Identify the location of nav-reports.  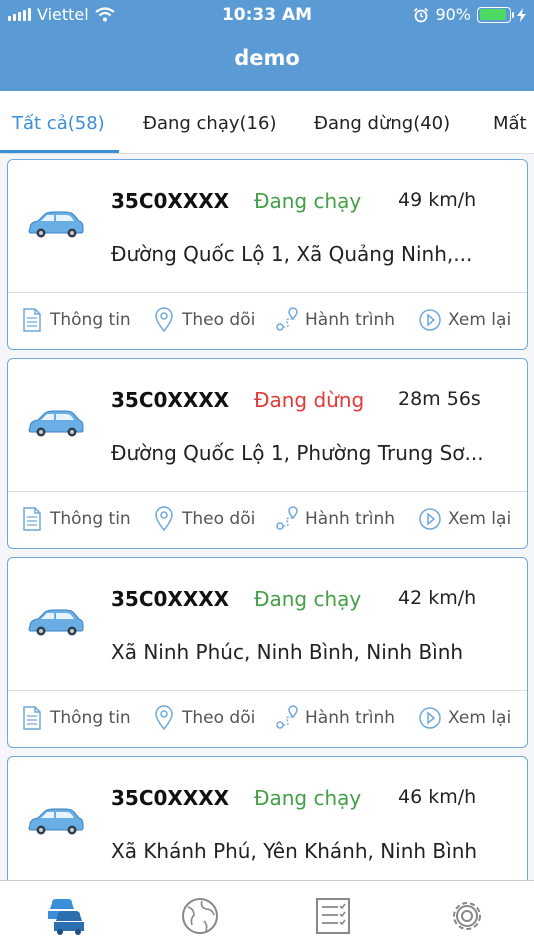
(333, 916).